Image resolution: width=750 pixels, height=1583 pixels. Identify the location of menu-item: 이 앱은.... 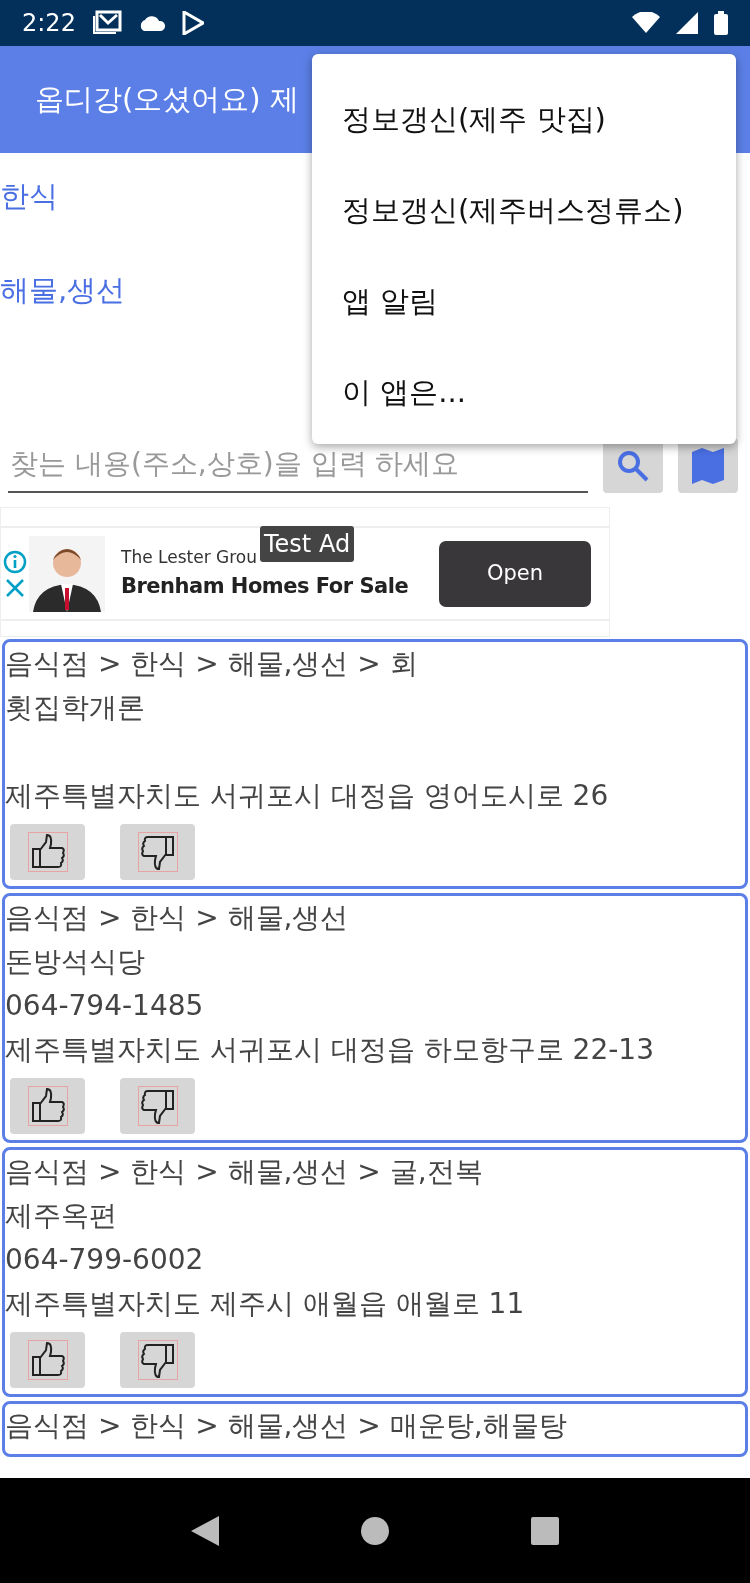
(524, 392).